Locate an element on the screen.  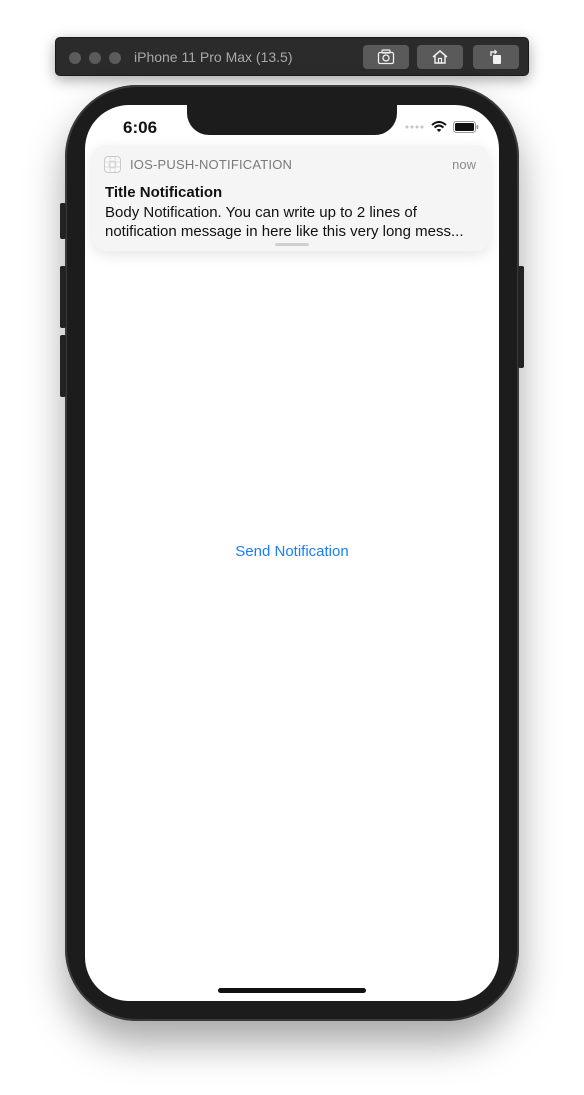
screenshot-icon is located at coordinates (386, 57).